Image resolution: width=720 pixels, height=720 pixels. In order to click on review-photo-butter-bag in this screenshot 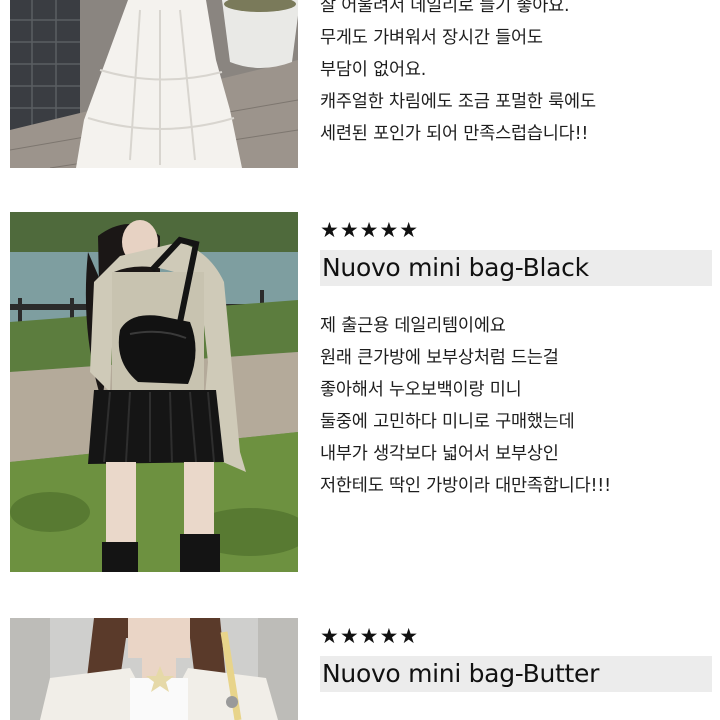, I will do `click(154, 669)`.